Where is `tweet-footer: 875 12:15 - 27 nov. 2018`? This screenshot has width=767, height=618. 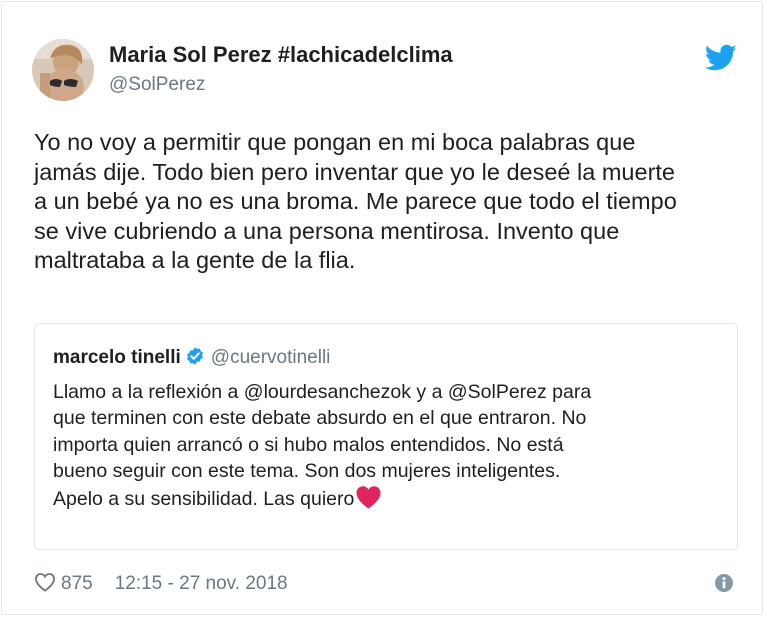
tweet-footer: 875 12:15 - 27 nov. 2018 is located at coordinates (161, 584).